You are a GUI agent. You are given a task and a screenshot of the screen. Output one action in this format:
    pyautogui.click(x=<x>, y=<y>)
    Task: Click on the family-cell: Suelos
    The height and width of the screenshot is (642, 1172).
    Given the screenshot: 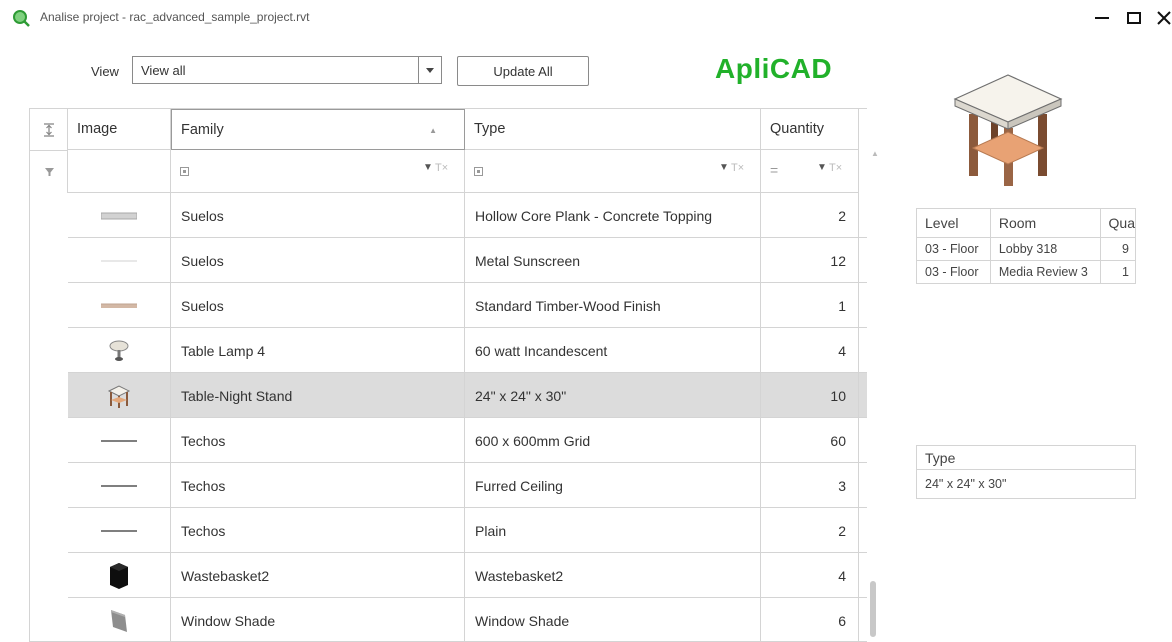 What is the action you would take?
    pyautogui.click(x=318, y=215)
    